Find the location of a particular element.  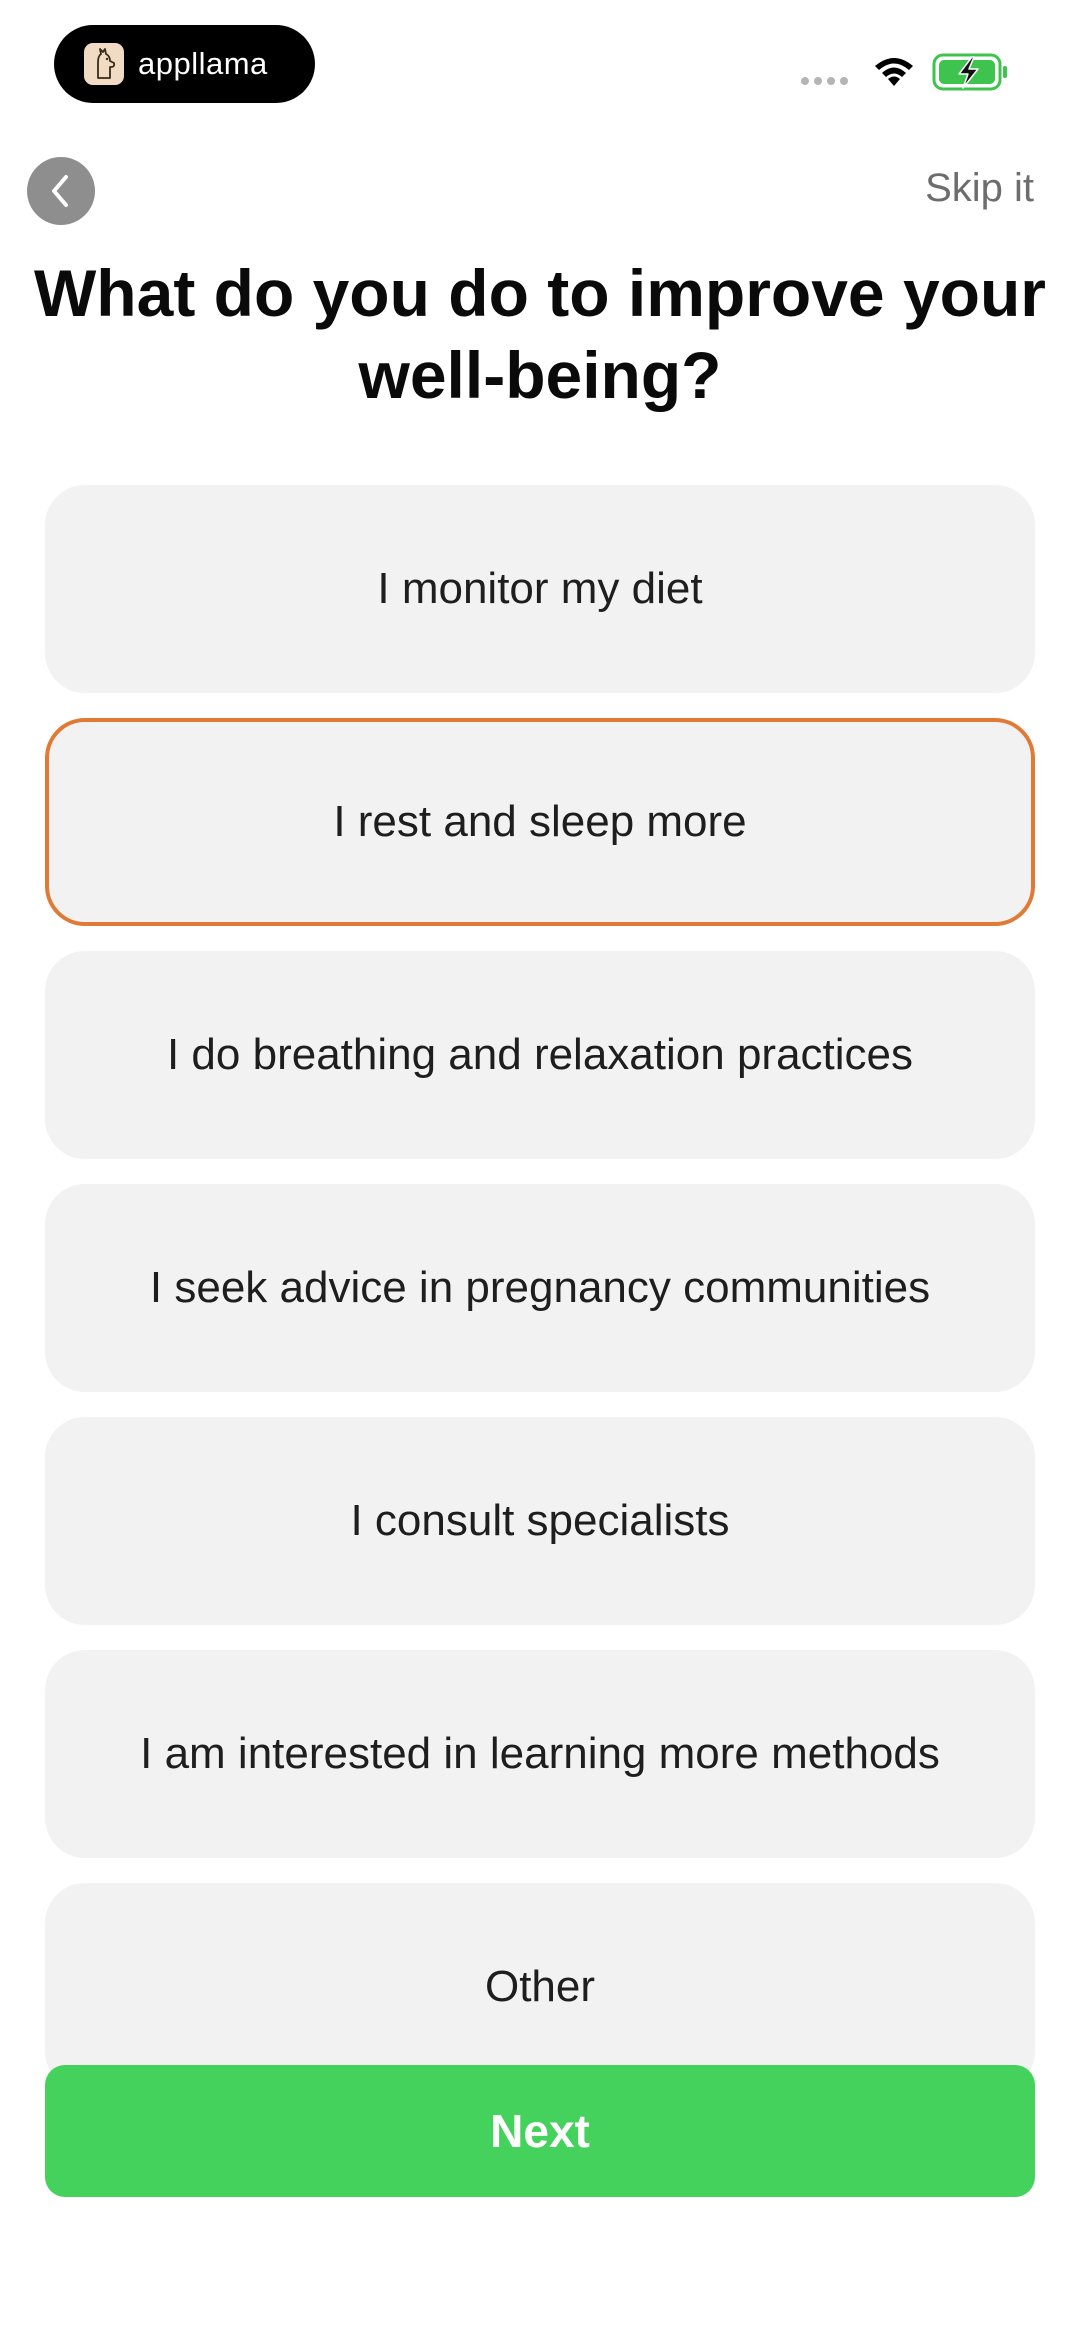

brand-pill: appllama is located at coordinates (184, 64).